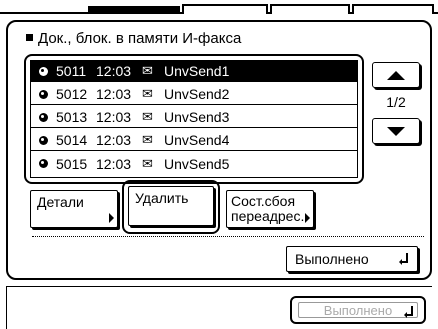 Image resolution: width=438 pixels, height=329 pixels. I want to click on list-item: 5012 12:03 ✉ UnvSend2, so click(194, 94).